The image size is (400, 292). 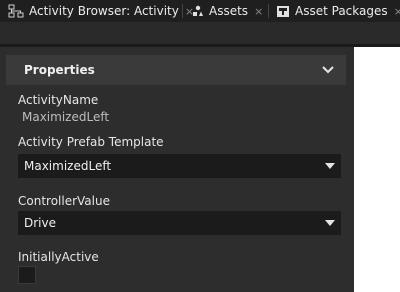 What do you see at coordinates (176, 70) in the screenshot?
I see `properties-section-header: Properties` at bounding box center [176, 70].